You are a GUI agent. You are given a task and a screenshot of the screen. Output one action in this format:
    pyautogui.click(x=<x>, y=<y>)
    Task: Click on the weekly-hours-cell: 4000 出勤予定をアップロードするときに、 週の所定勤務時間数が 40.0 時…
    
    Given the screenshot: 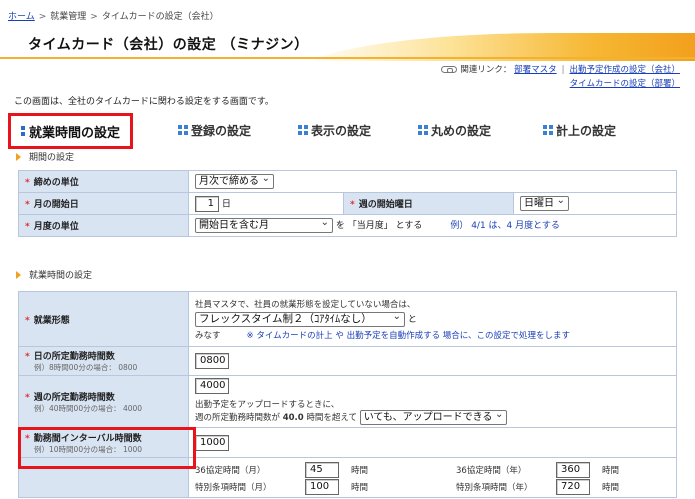 What is the action you would take?
    pyautogui.click(x=432, y=401)
    